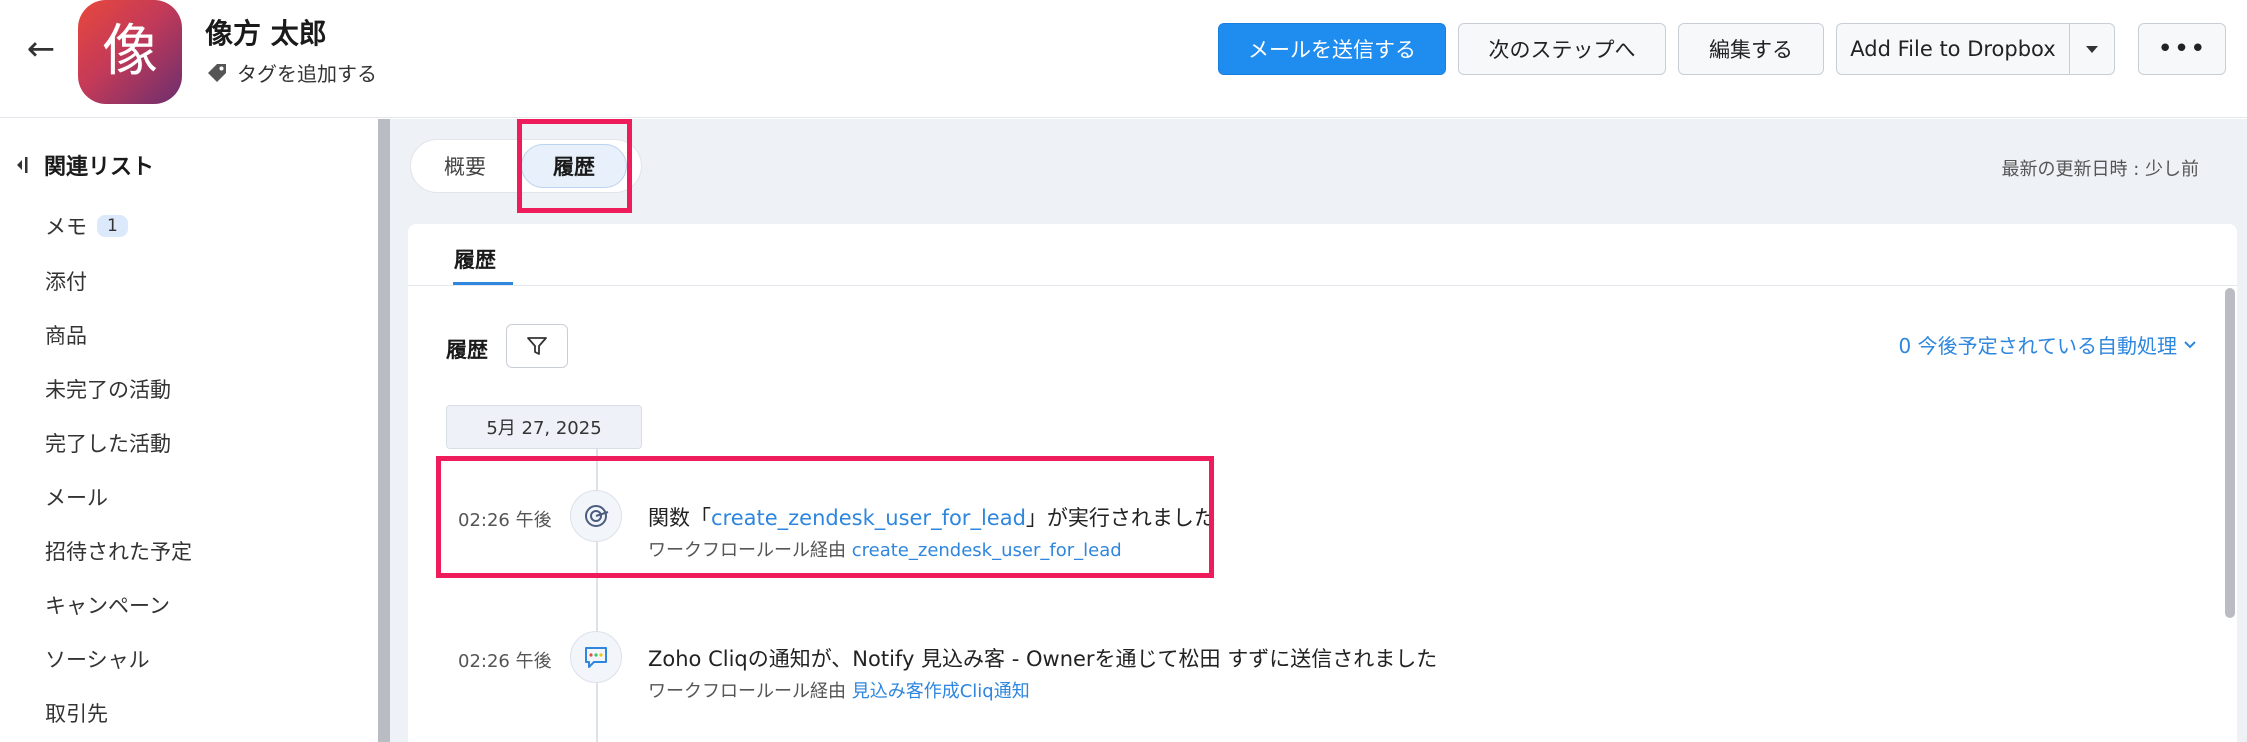  Describe the element at coordinates (2037, 346) in the screenshot. I see `scheduled-automation-label: 0 今後予定されている自動処理` at that location.